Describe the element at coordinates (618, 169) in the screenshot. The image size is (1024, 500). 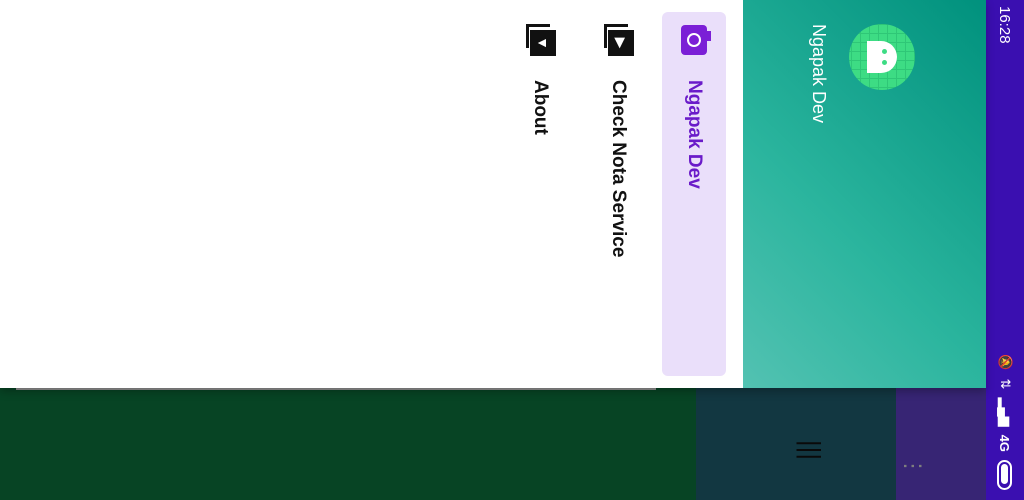
I see `menu-item-label: Check Nota Service` at that location.